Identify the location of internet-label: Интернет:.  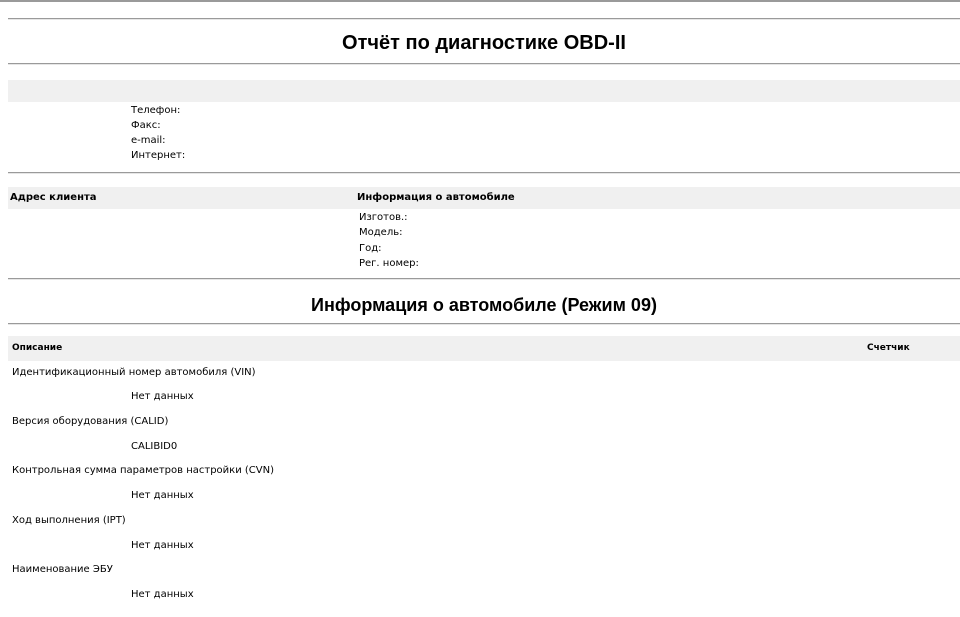
(158, 155).